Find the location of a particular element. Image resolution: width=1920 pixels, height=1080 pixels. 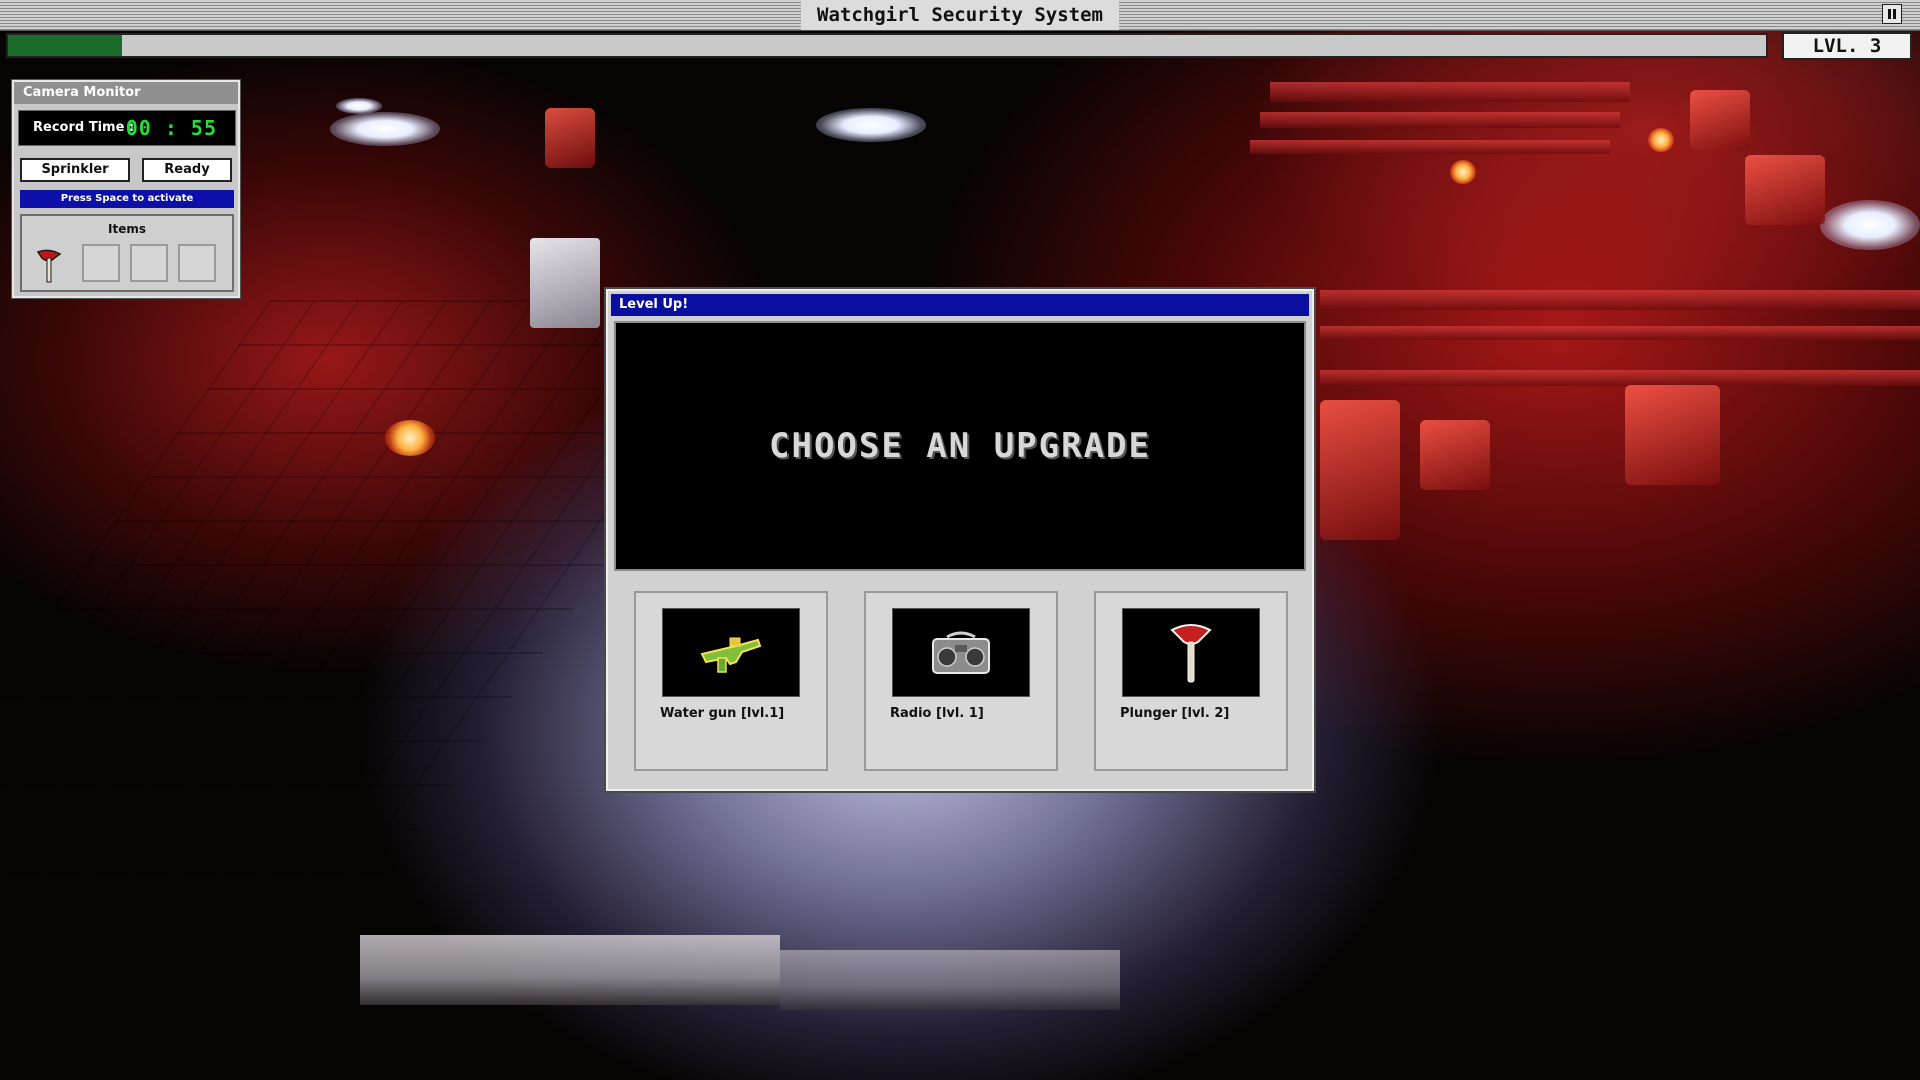

window-title: Watchgirl Security System is located at coordinates (960, 15).